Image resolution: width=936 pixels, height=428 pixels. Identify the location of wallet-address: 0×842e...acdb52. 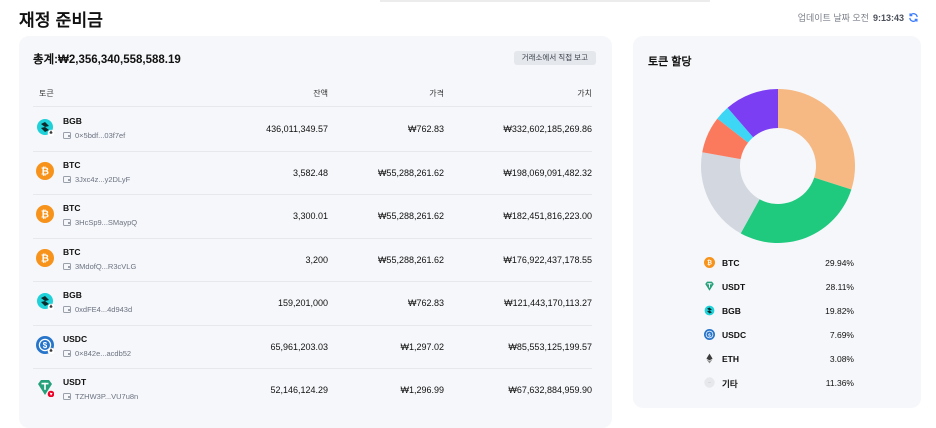
(97, 353).